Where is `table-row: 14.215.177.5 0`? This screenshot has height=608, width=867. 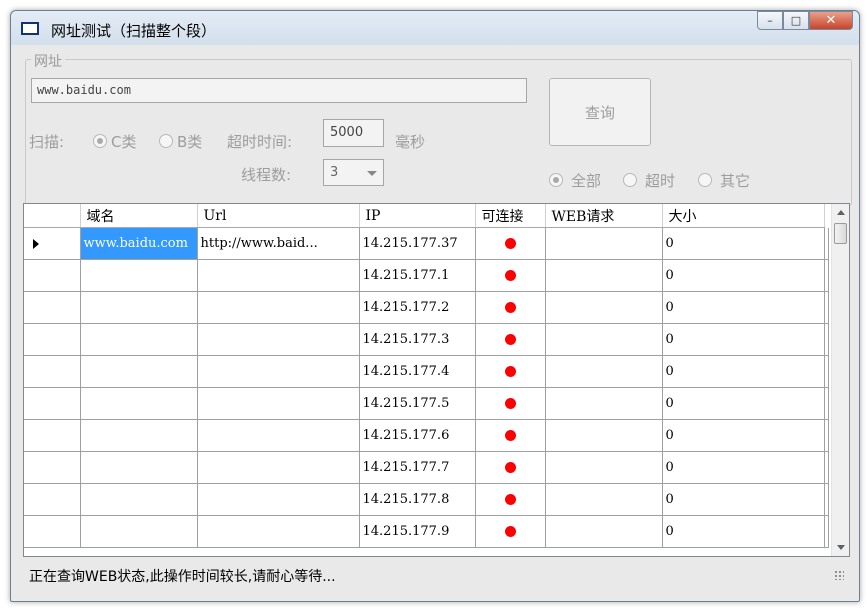 table-row: 14.215.177.5 0 is located at coordinates (426, 403).